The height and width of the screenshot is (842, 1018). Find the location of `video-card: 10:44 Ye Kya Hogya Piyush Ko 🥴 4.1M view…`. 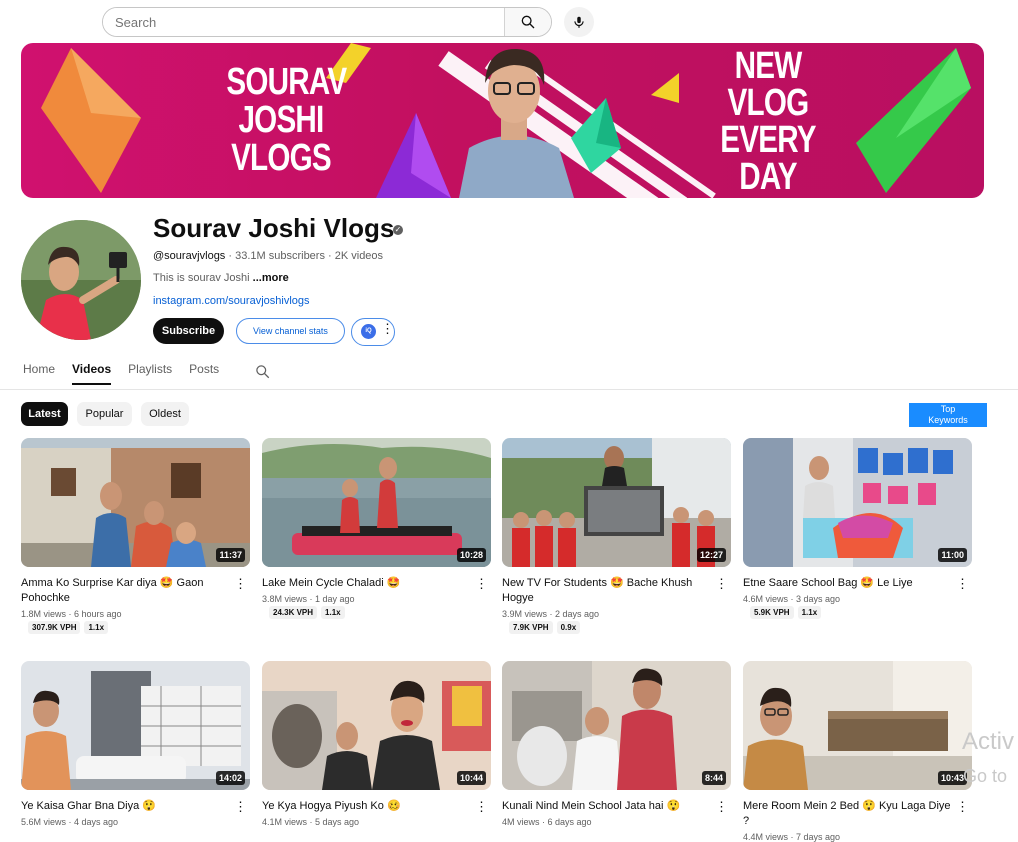

video-card: 10:44 Ye Kya Hogya Piyush Ko 🥴 4.1M view… is located at coordinates (376, 744).